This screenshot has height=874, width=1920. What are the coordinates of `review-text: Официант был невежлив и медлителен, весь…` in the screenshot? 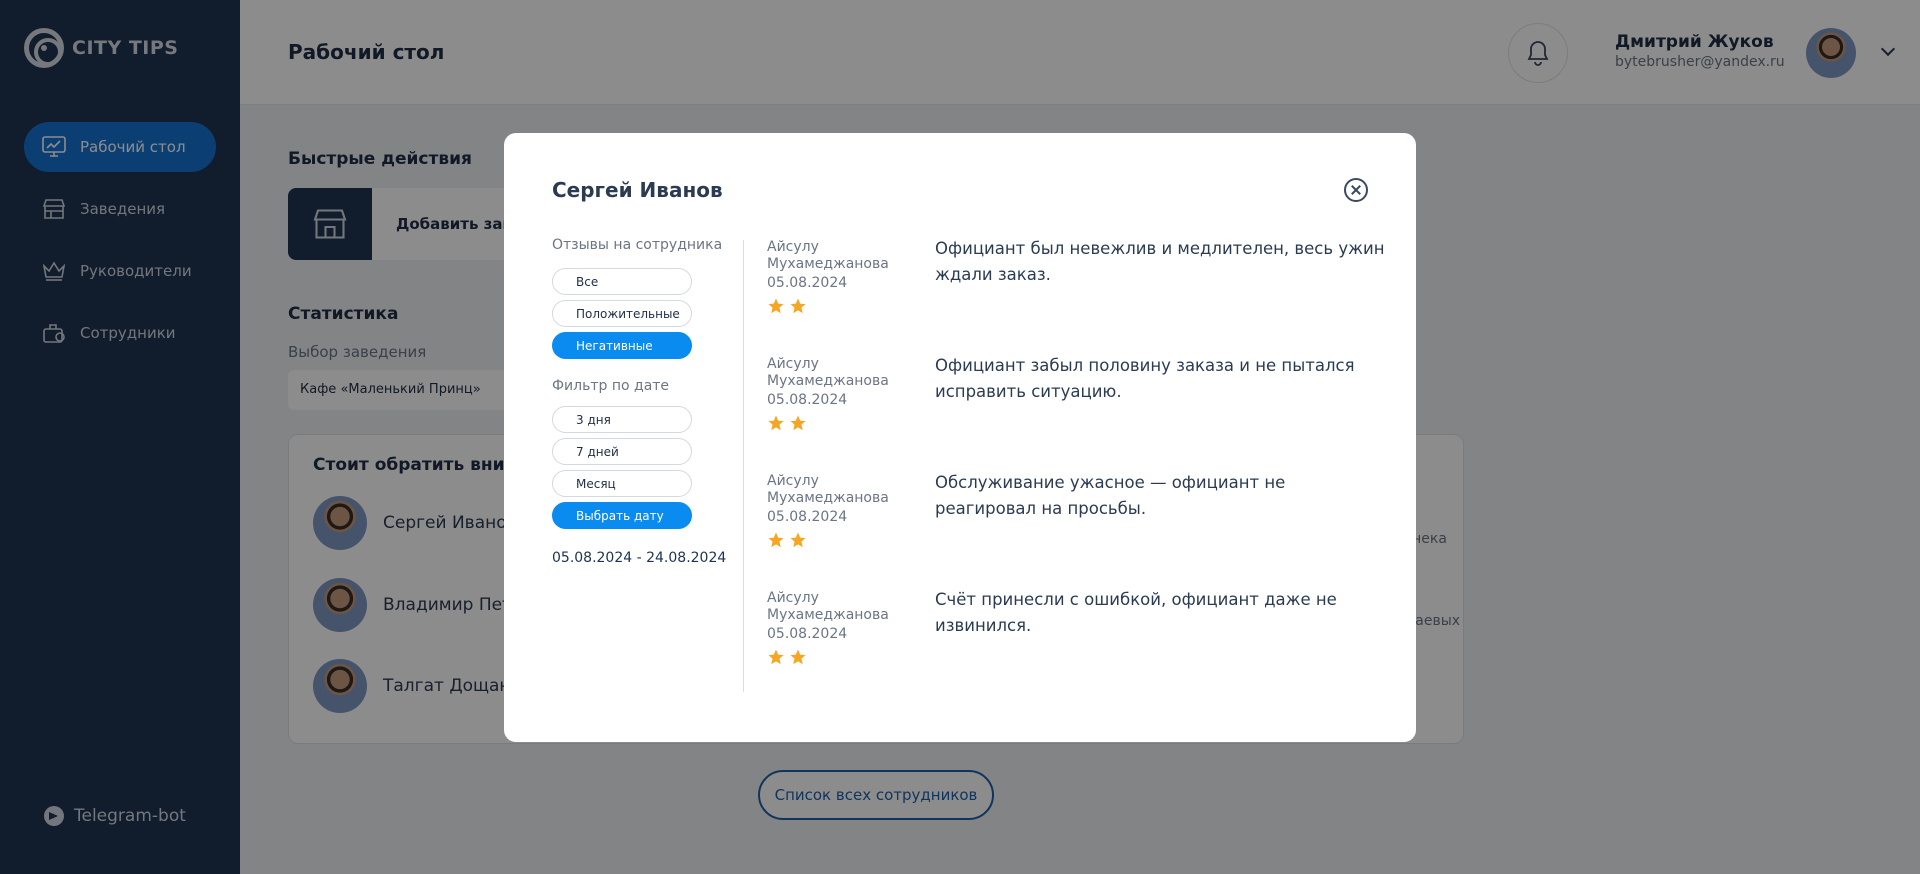 It's located at (1160, 261).